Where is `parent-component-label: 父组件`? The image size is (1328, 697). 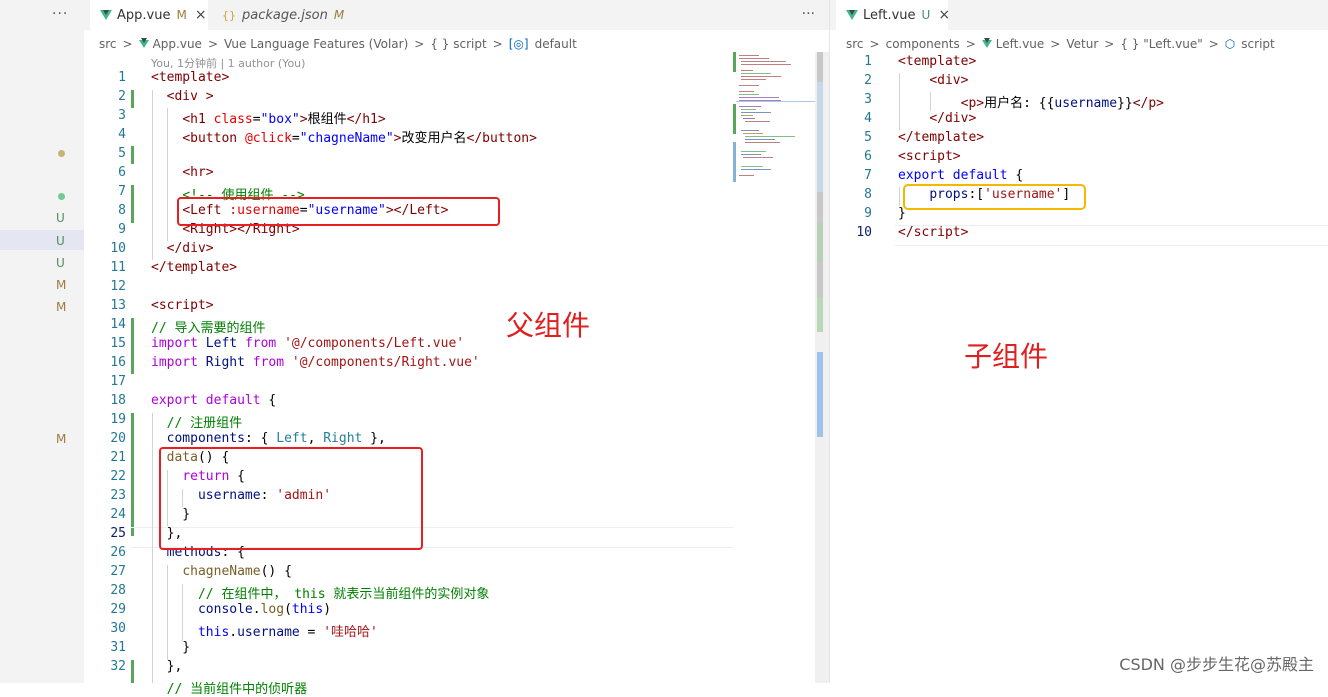 parent-component-label: 父组件 is located at coordinates (548, 325).